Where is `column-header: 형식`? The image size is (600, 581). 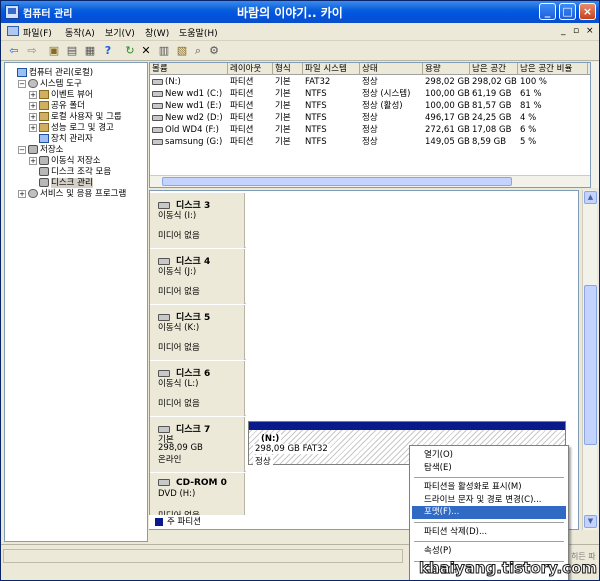
column-header: 형식 is located at coordinates (288, 69).